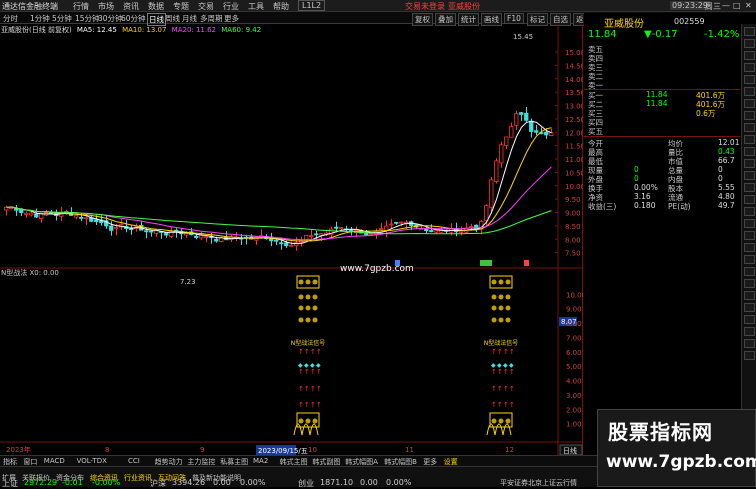 The image size is (756, 489). What do you see at coordinates (62, 18) in the screenshot?
I see `period-5min: 5分钟` at bounding box center [62, 18].